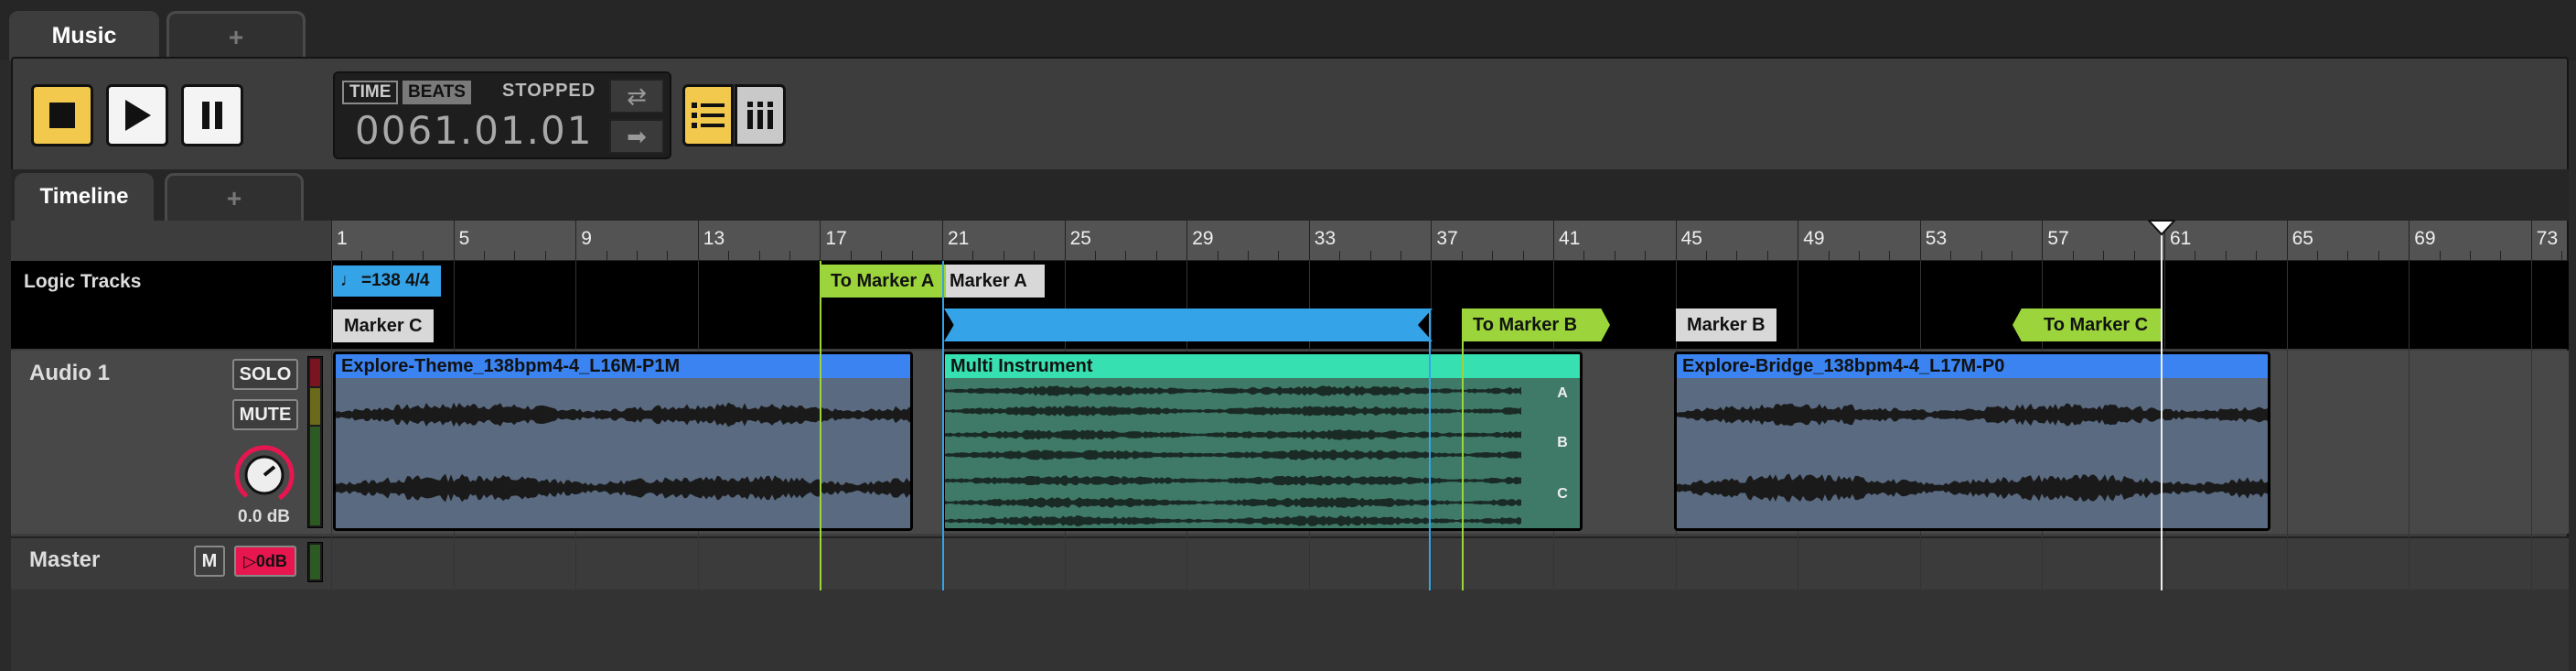 This screenshot has width=2576, height=671. Describe the element at coordinates (315, 562) in the screenshot. I see `master-level-meter` at that location.